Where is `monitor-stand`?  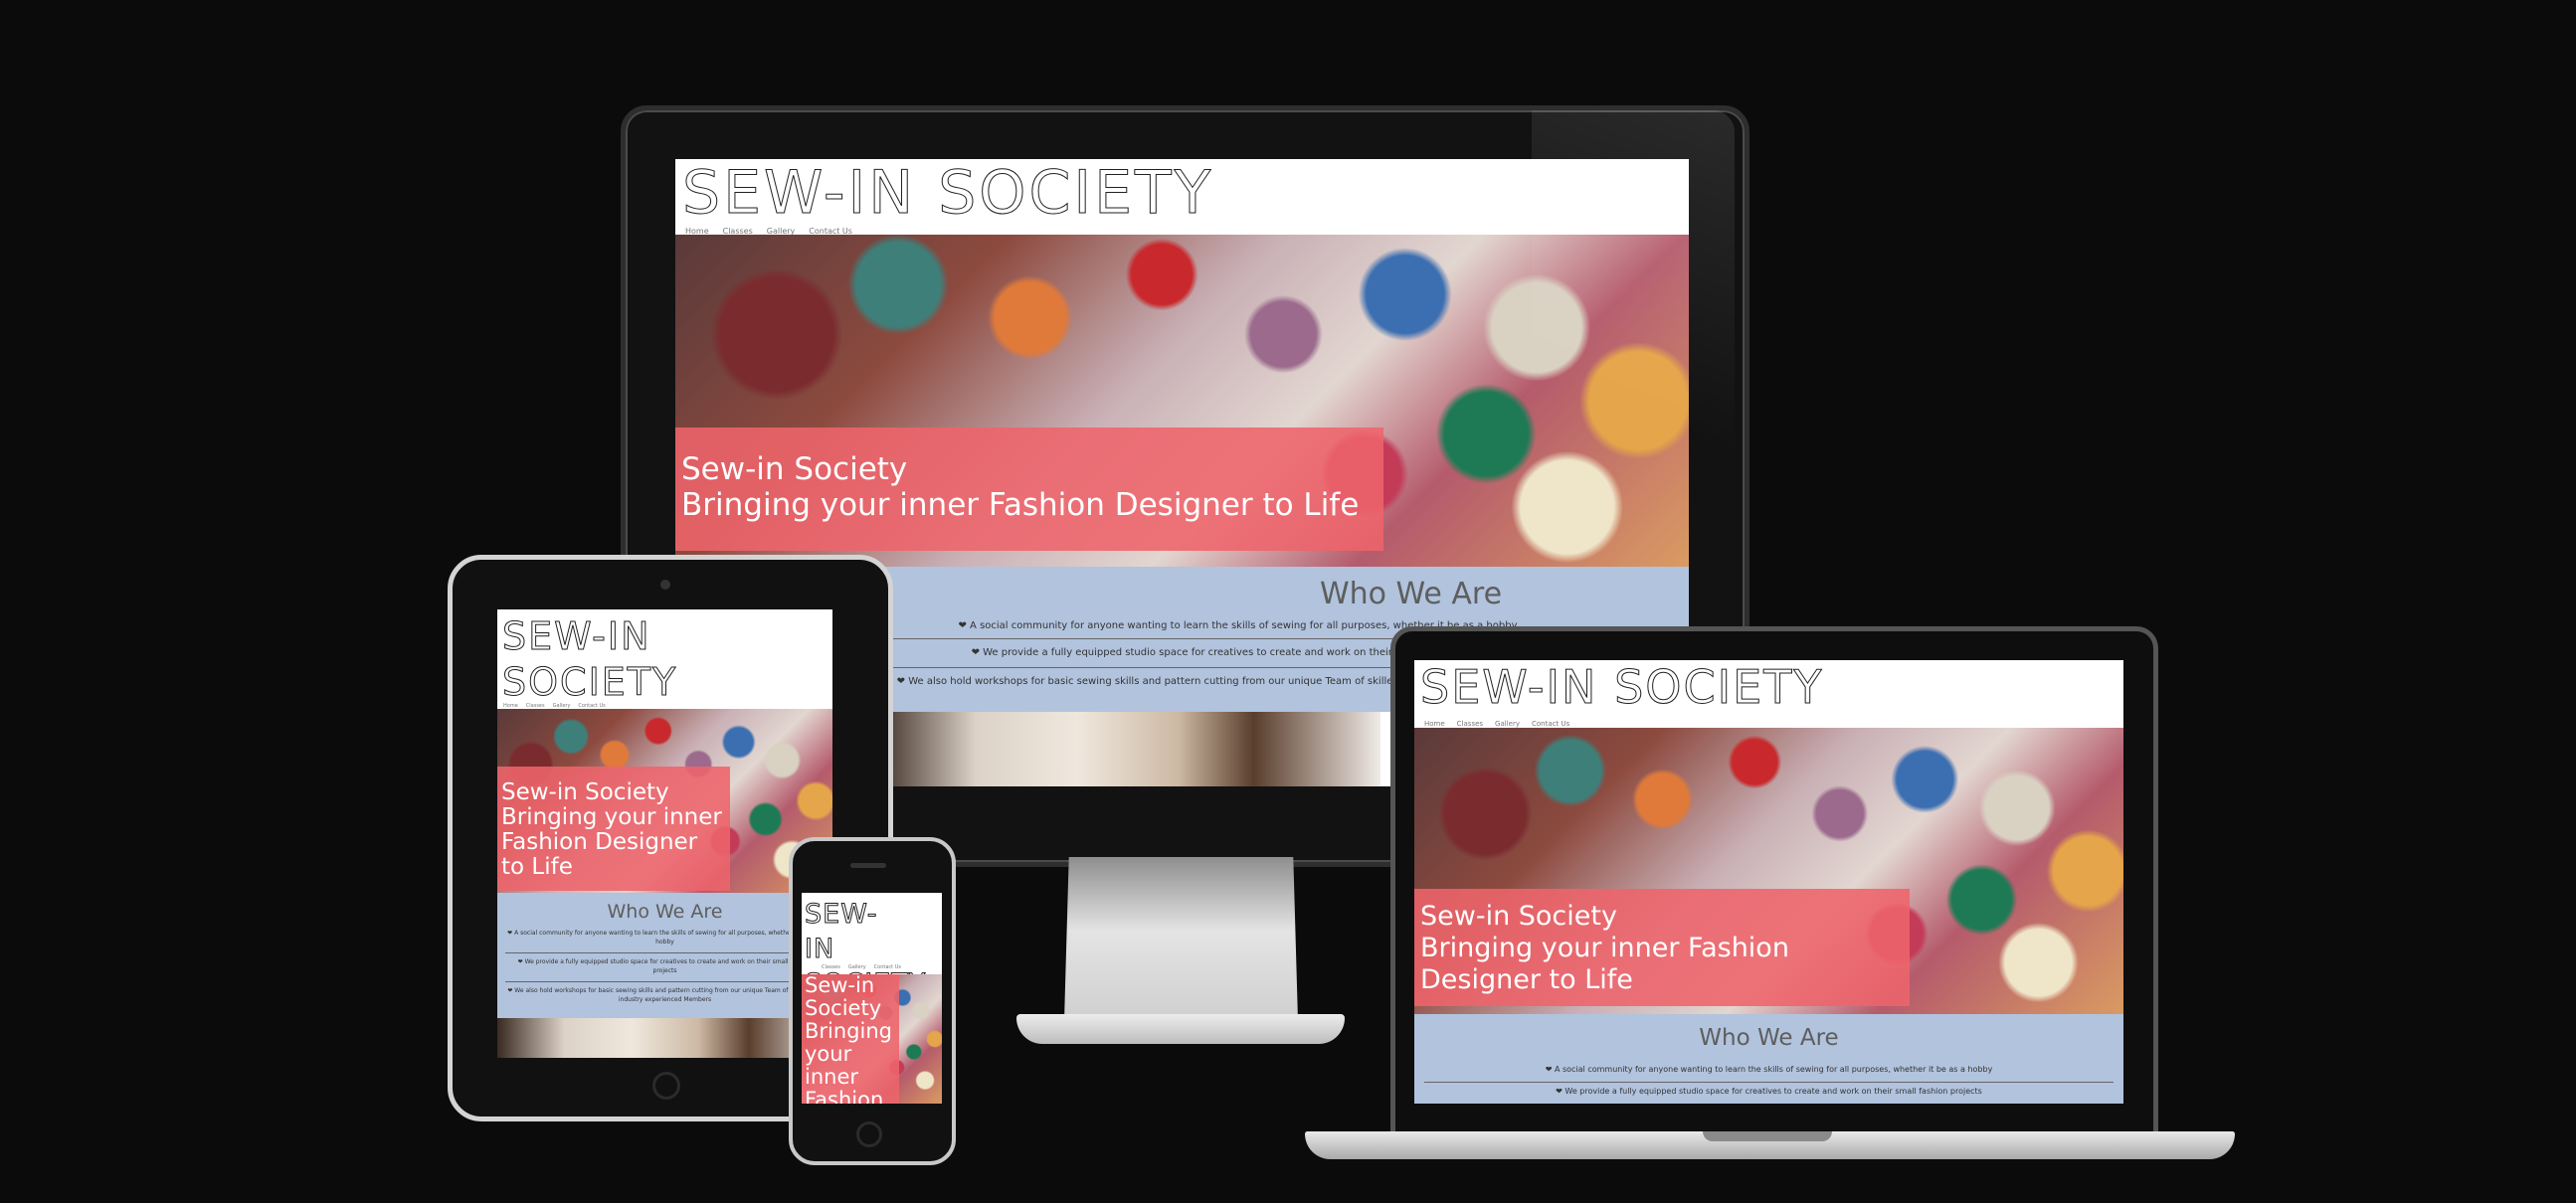
monitor-stand is located at coordinates (1181, 939).